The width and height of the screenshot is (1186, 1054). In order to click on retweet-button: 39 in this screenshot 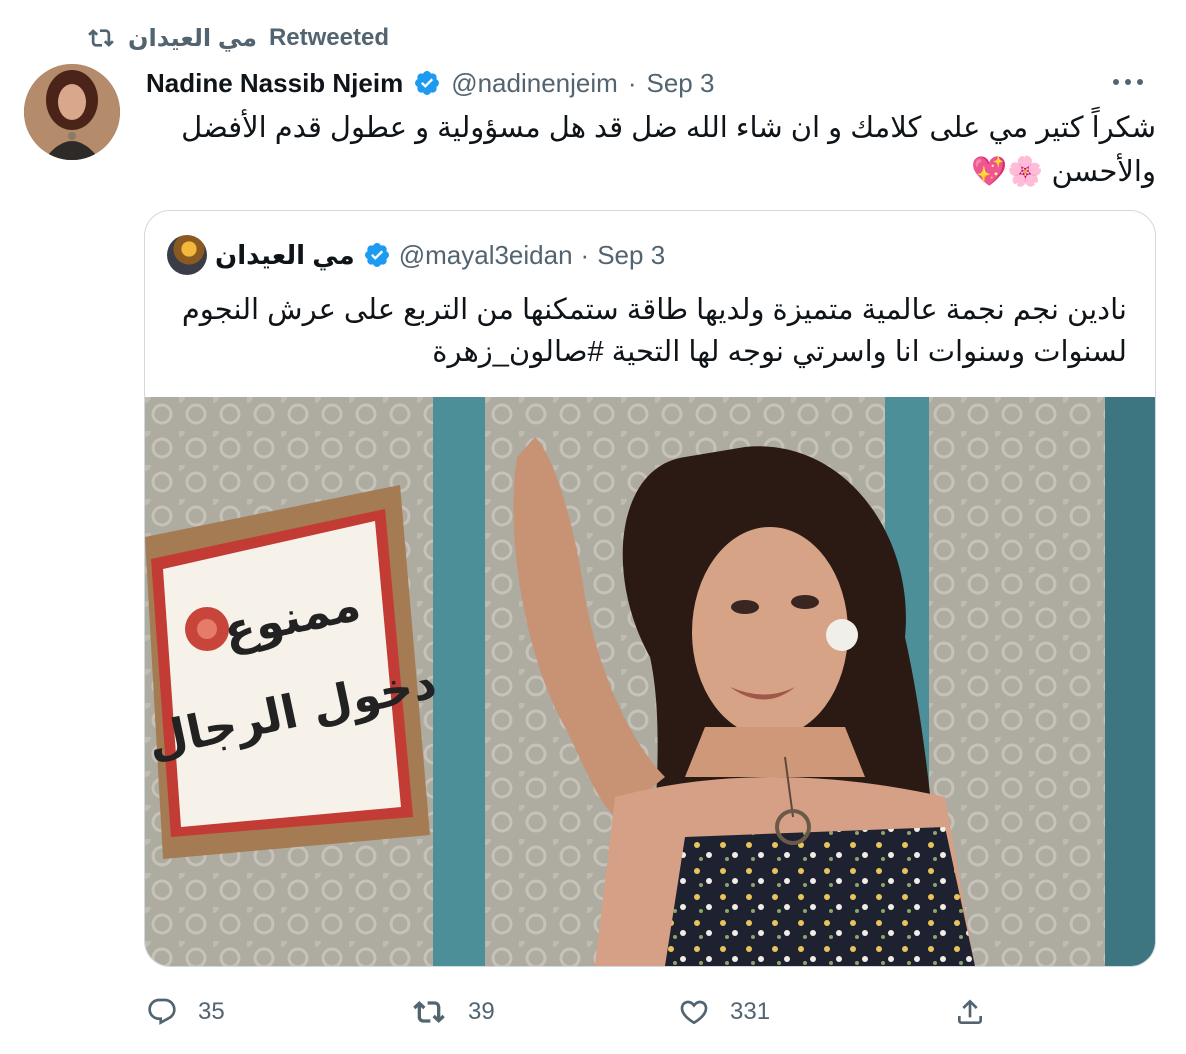, I will do `click(452, 1012)`.